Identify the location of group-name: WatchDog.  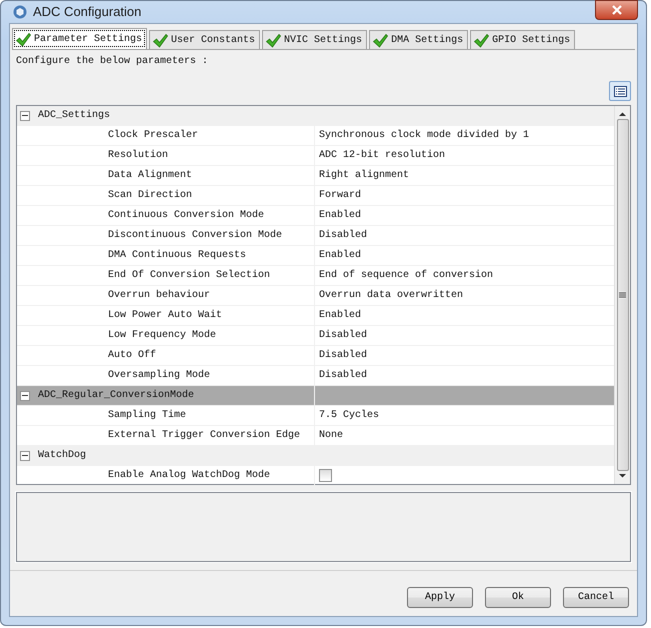
(62, 455).